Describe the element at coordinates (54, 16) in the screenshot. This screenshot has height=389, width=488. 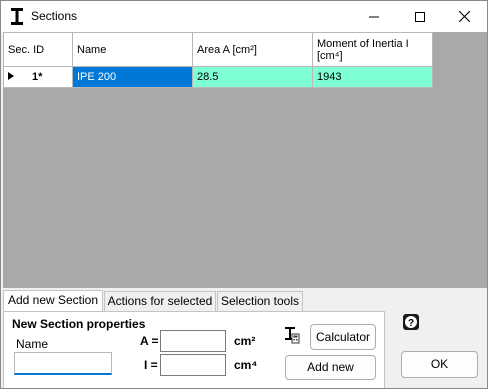
I see `window-title: Sections` at that location.